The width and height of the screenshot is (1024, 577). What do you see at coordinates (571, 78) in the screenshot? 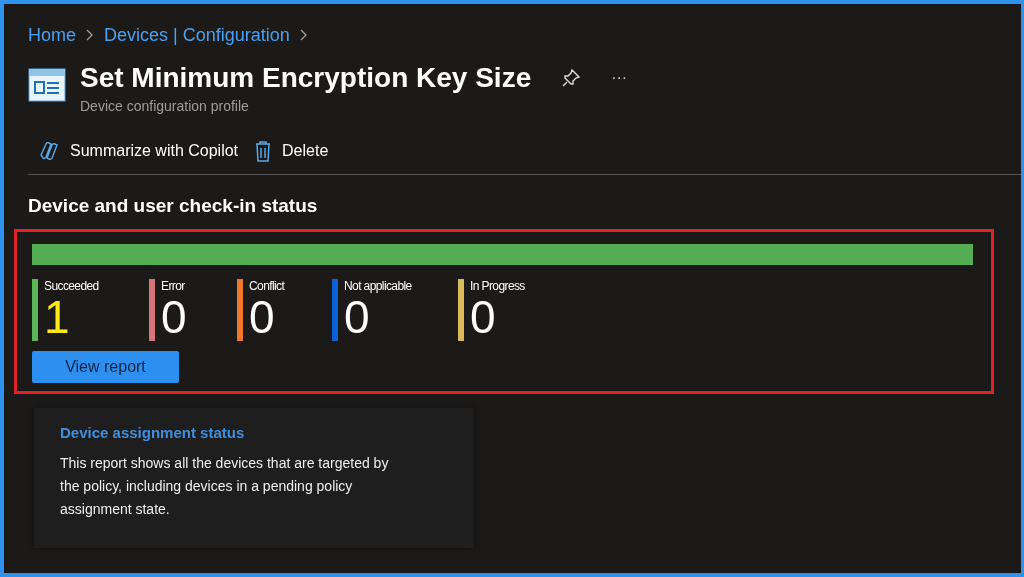
I see `pin-icon` at bounding box center [571, 78].